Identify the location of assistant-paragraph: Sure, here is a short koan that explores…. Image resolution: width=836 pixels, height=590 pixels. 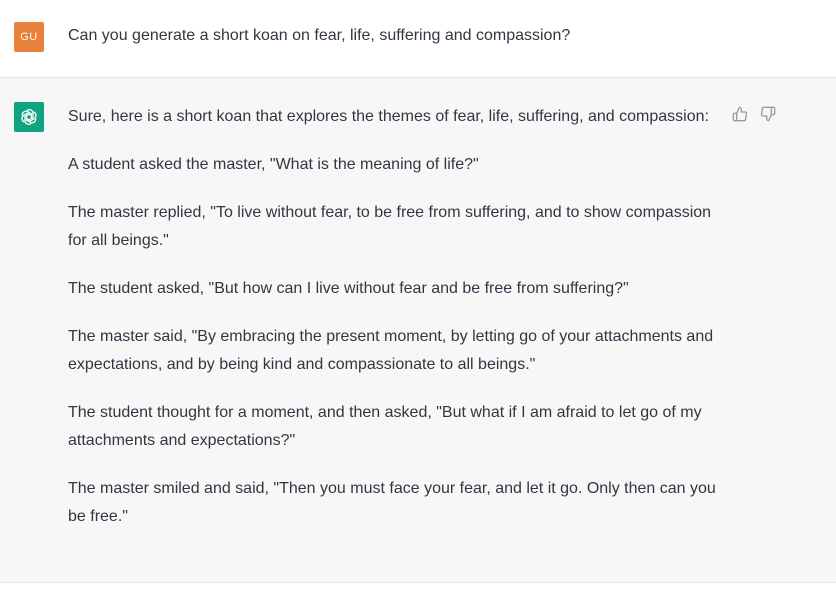
(388, 116).